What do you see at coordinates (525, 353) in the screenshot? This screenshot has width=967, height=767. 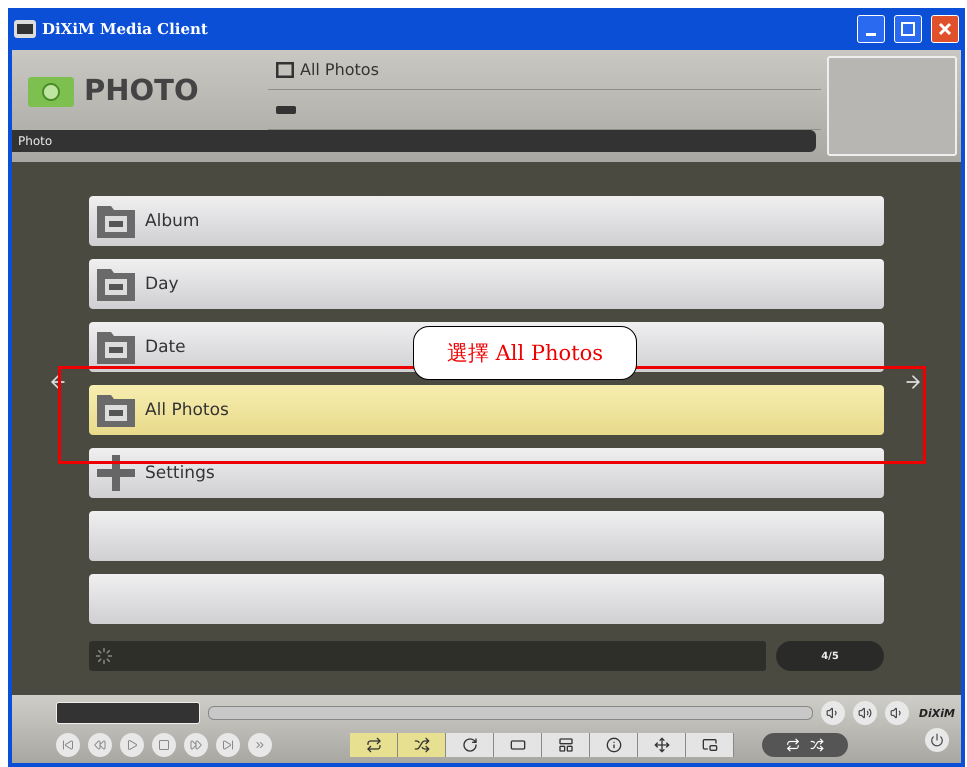 I see `callout-tooltip: 選擇 All Photos` at bounding box center [525, 353].